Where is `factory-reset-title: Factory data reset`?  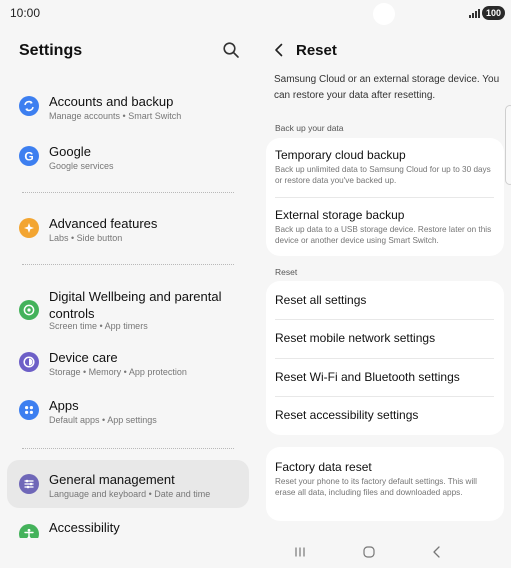
factory-reset-title: Factory data reset is located at coordinates (323, 467).